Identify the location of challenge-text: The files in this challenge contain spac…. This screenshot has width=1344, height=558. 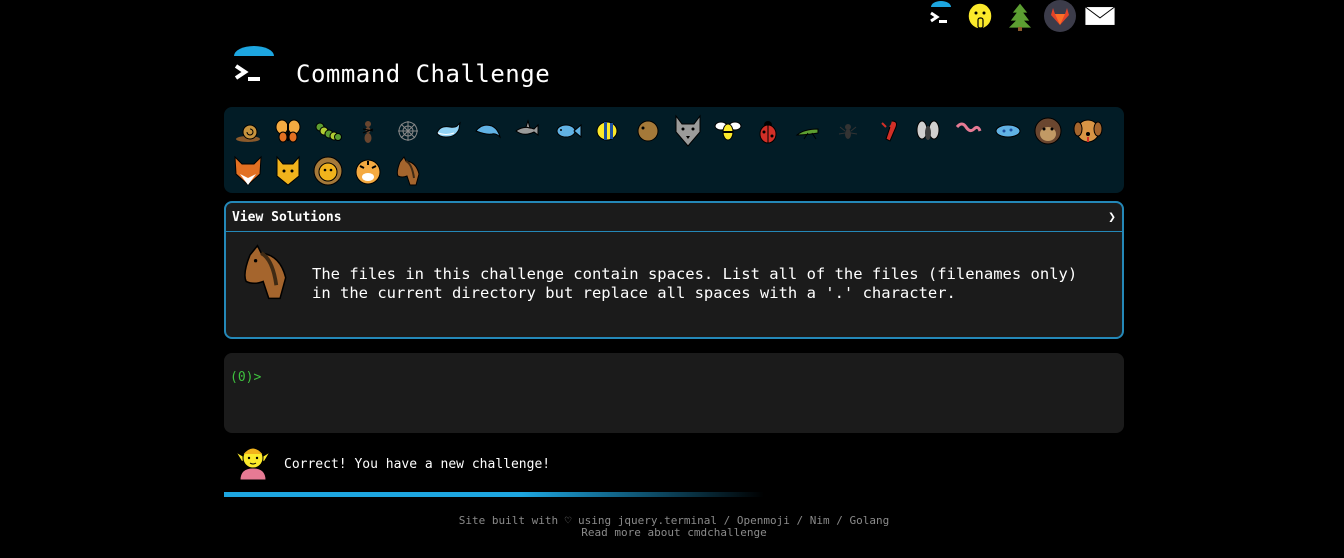
(695, 283).